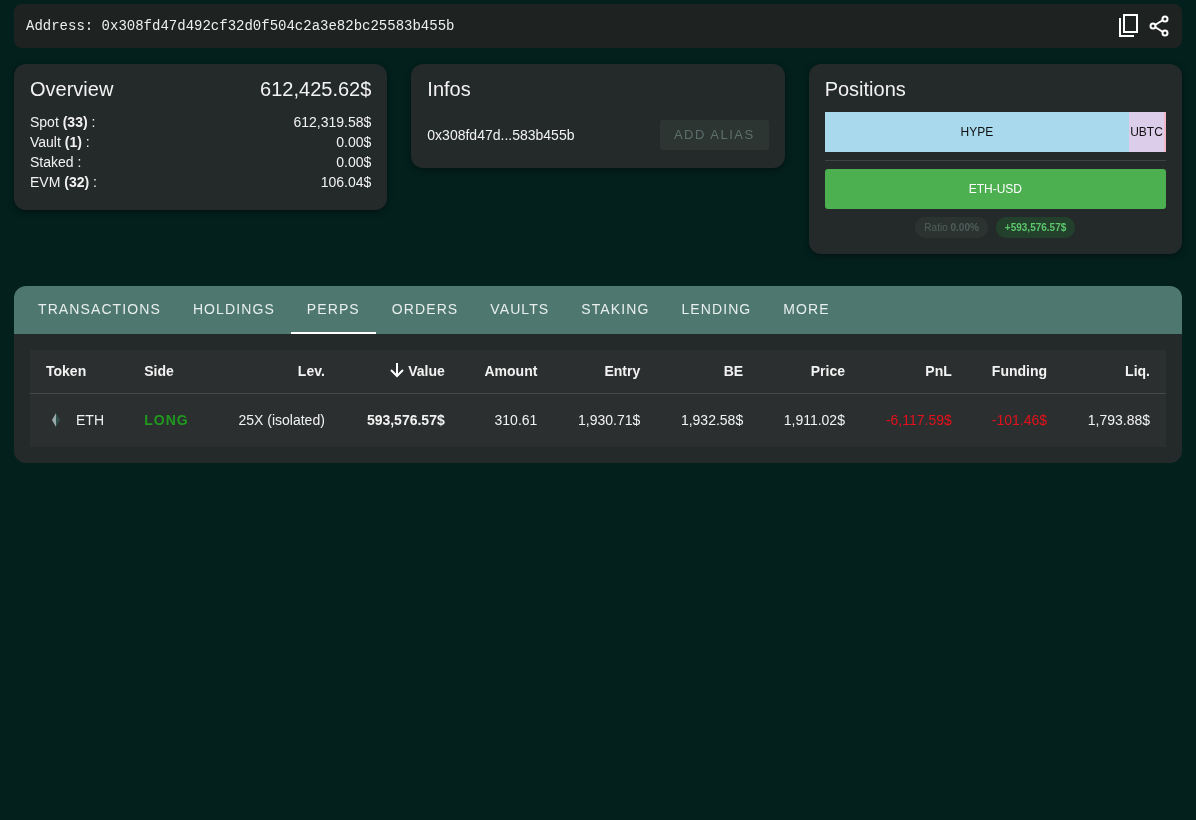 The height and width of the screenshot is (820, 1196). I want to click on column-header: Amount, so click(507, 372).